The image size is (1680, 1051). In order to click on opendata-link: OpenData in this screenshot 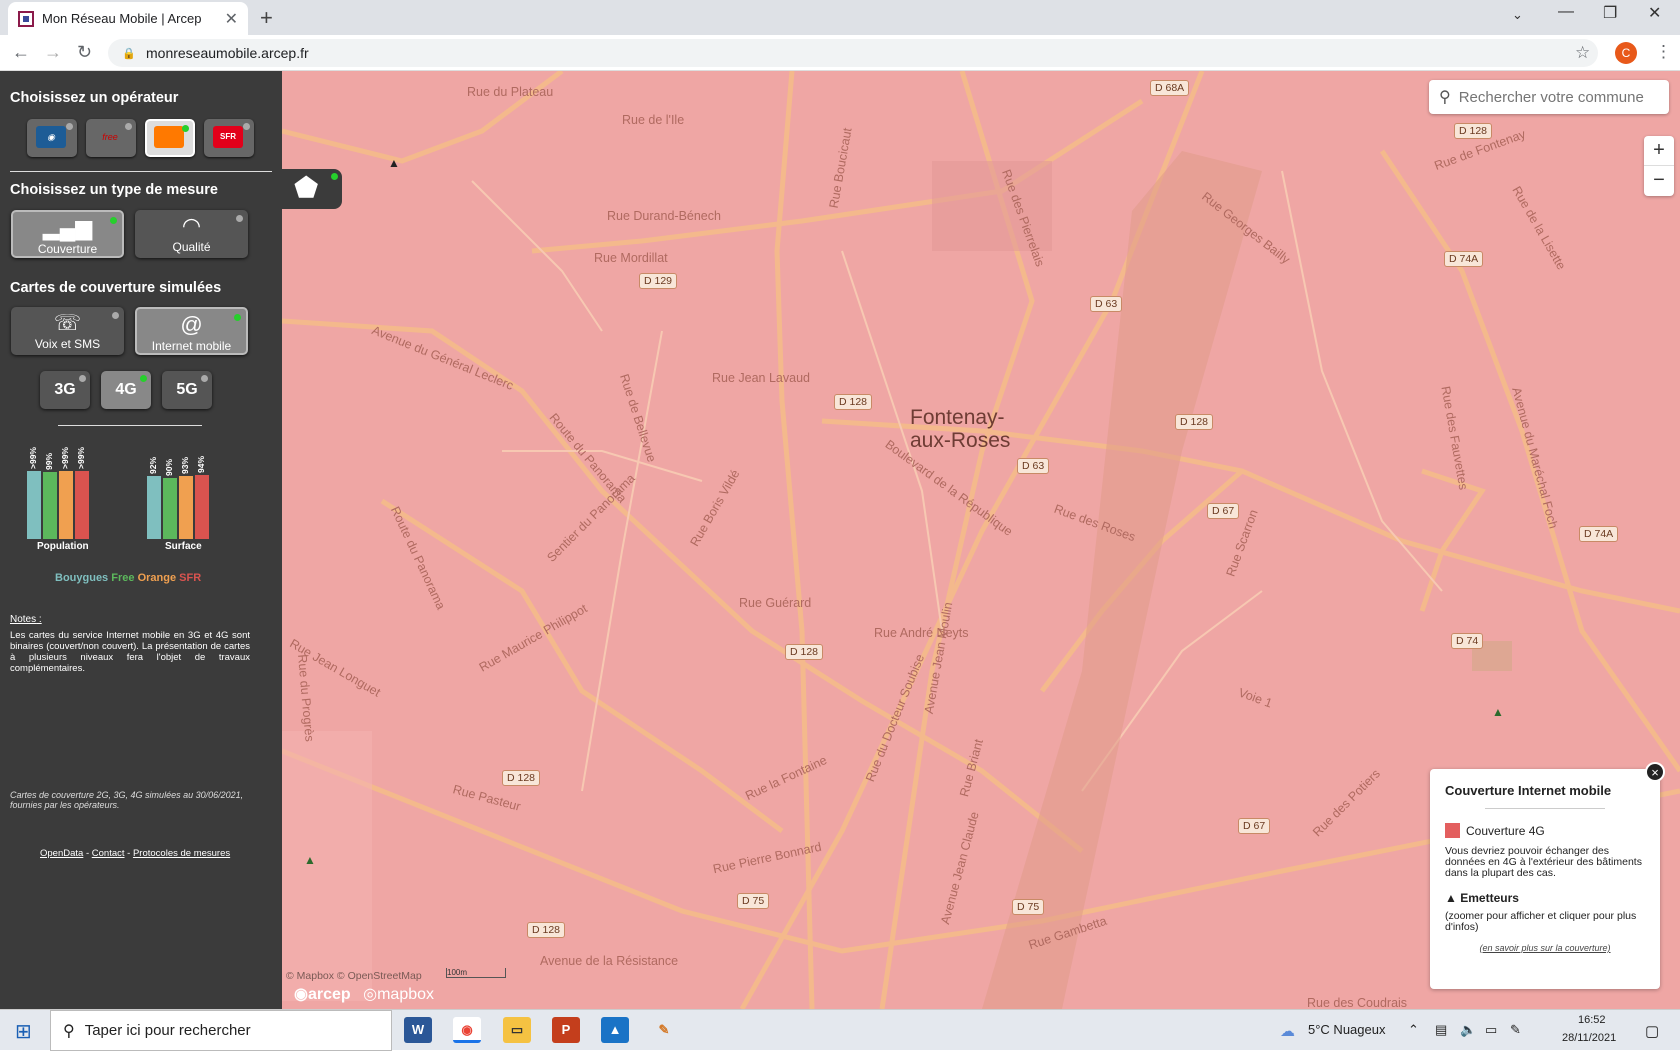, I will do `click(61, 853)`.